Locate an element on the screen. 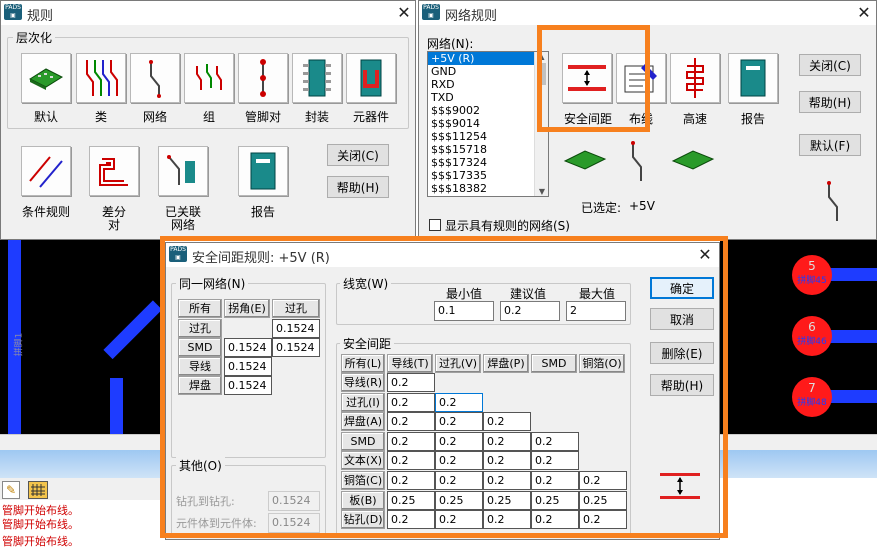 Image resolution: width=877 pixels, height=551 pixels. high-speed-icon is located at coordinates (695, 78).